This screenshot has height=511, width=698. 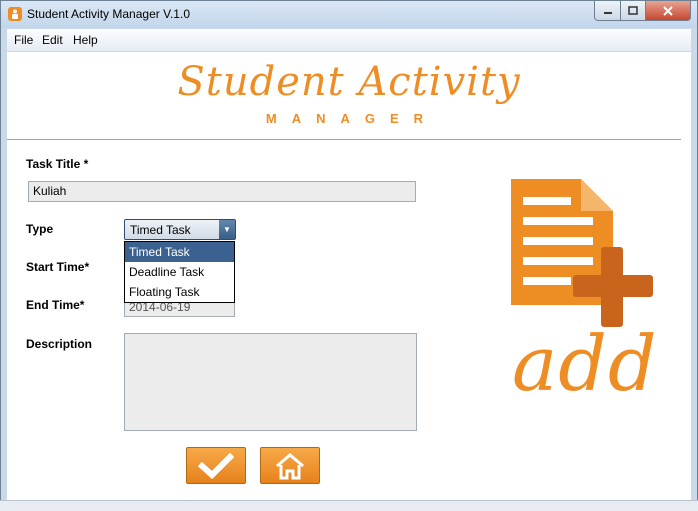 I want to click on document-add-icon, so click(x=582, y=253).